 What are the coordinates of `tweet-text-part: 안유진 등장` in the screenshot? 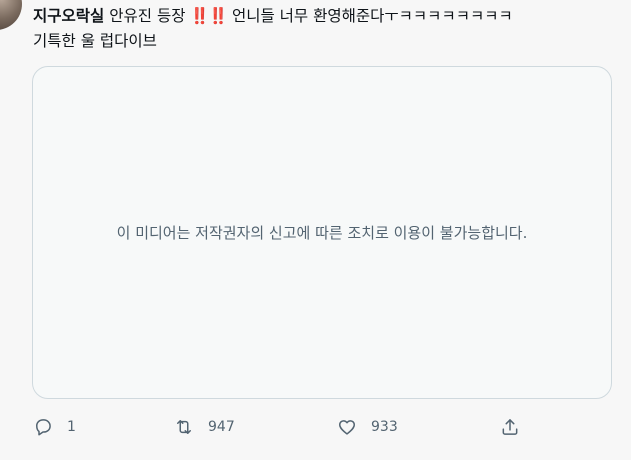 It's located at (145, 16).